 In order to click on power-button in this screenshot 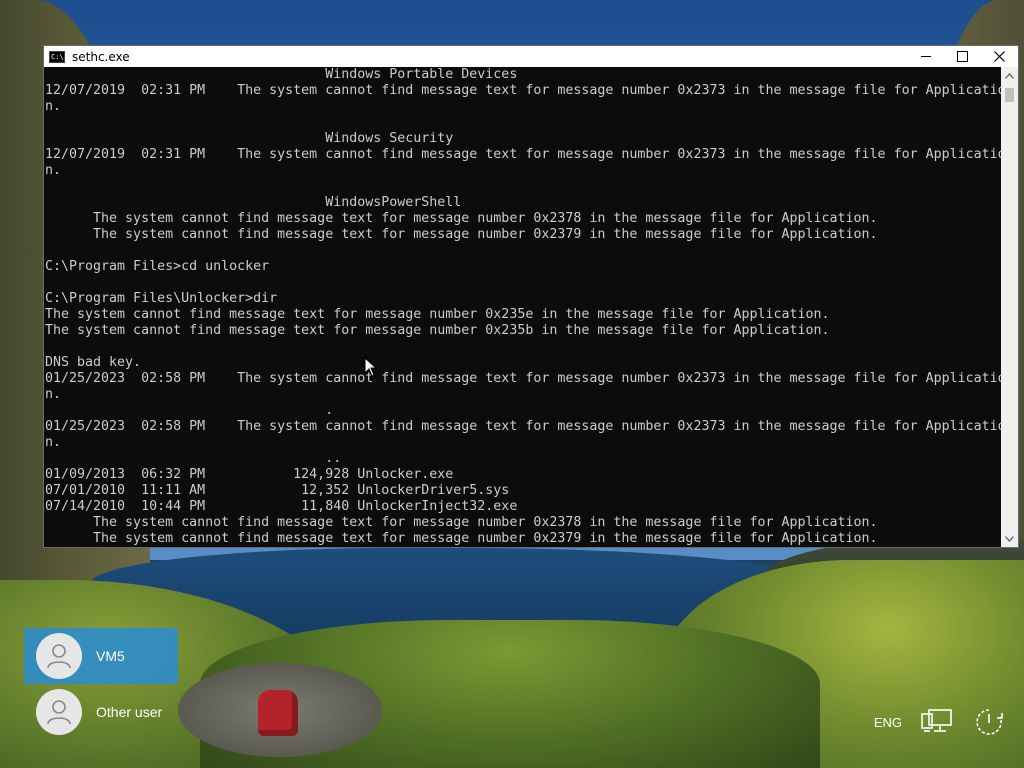, I will do `click(989, 722)`.